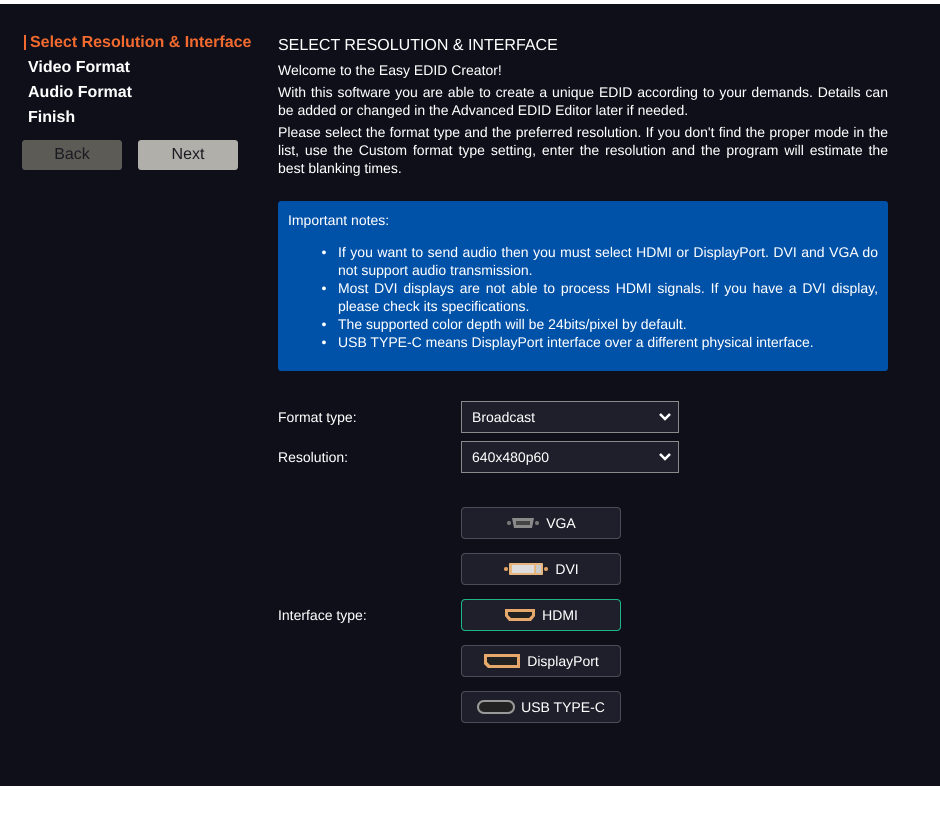  I want to click on next-button: Next, so click(188, 155).